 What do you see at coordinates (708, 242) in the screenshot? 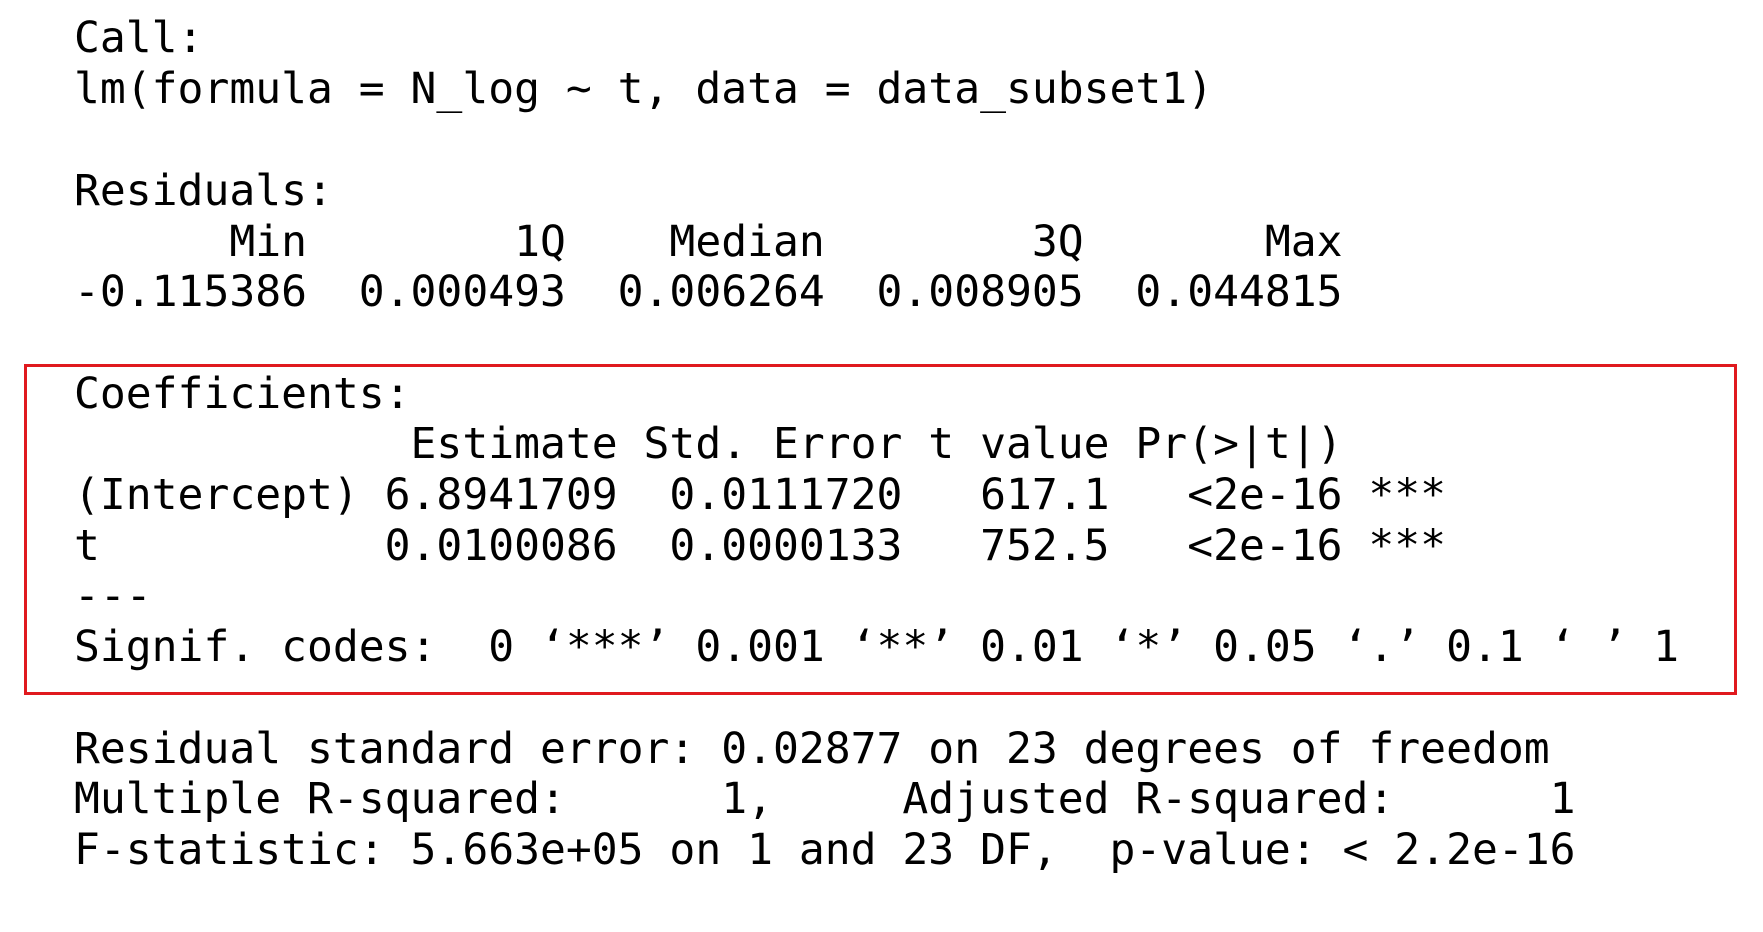
I see `residuals-labels-row: Min 1Q Median 3Q Max` at bounding box center [708, 242].